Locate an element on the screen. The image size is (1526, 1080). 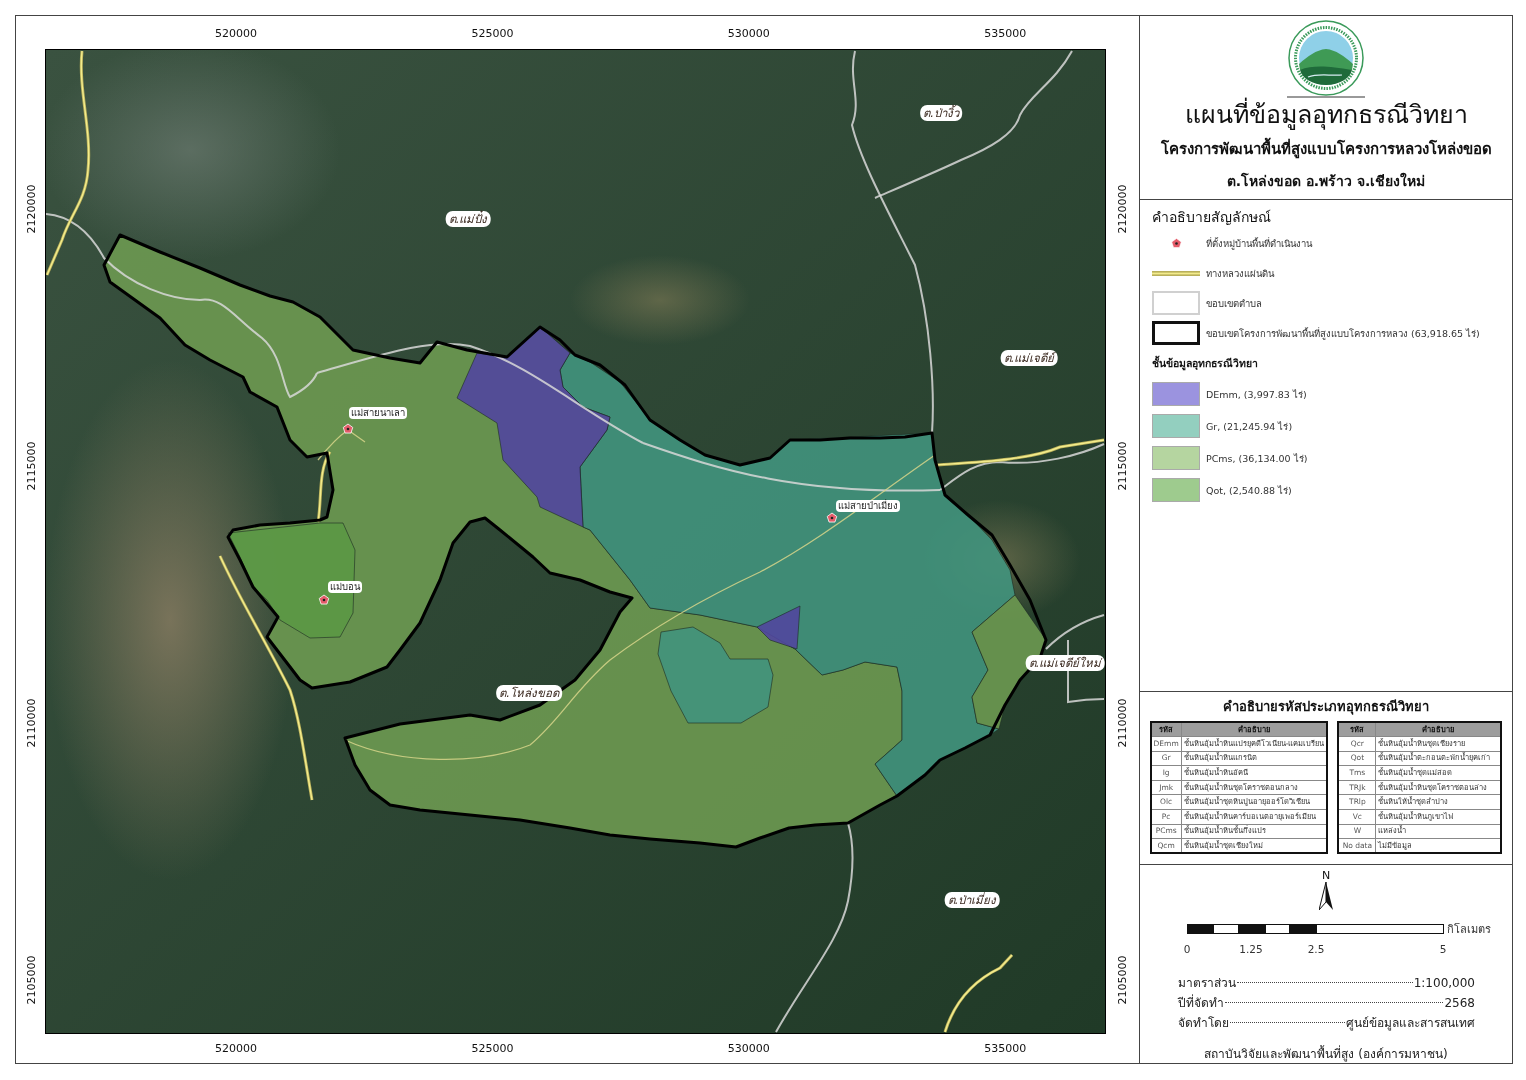
legend-title: คำอธิบายสัญลักษณ์ is located at coordinates (1212, 217).